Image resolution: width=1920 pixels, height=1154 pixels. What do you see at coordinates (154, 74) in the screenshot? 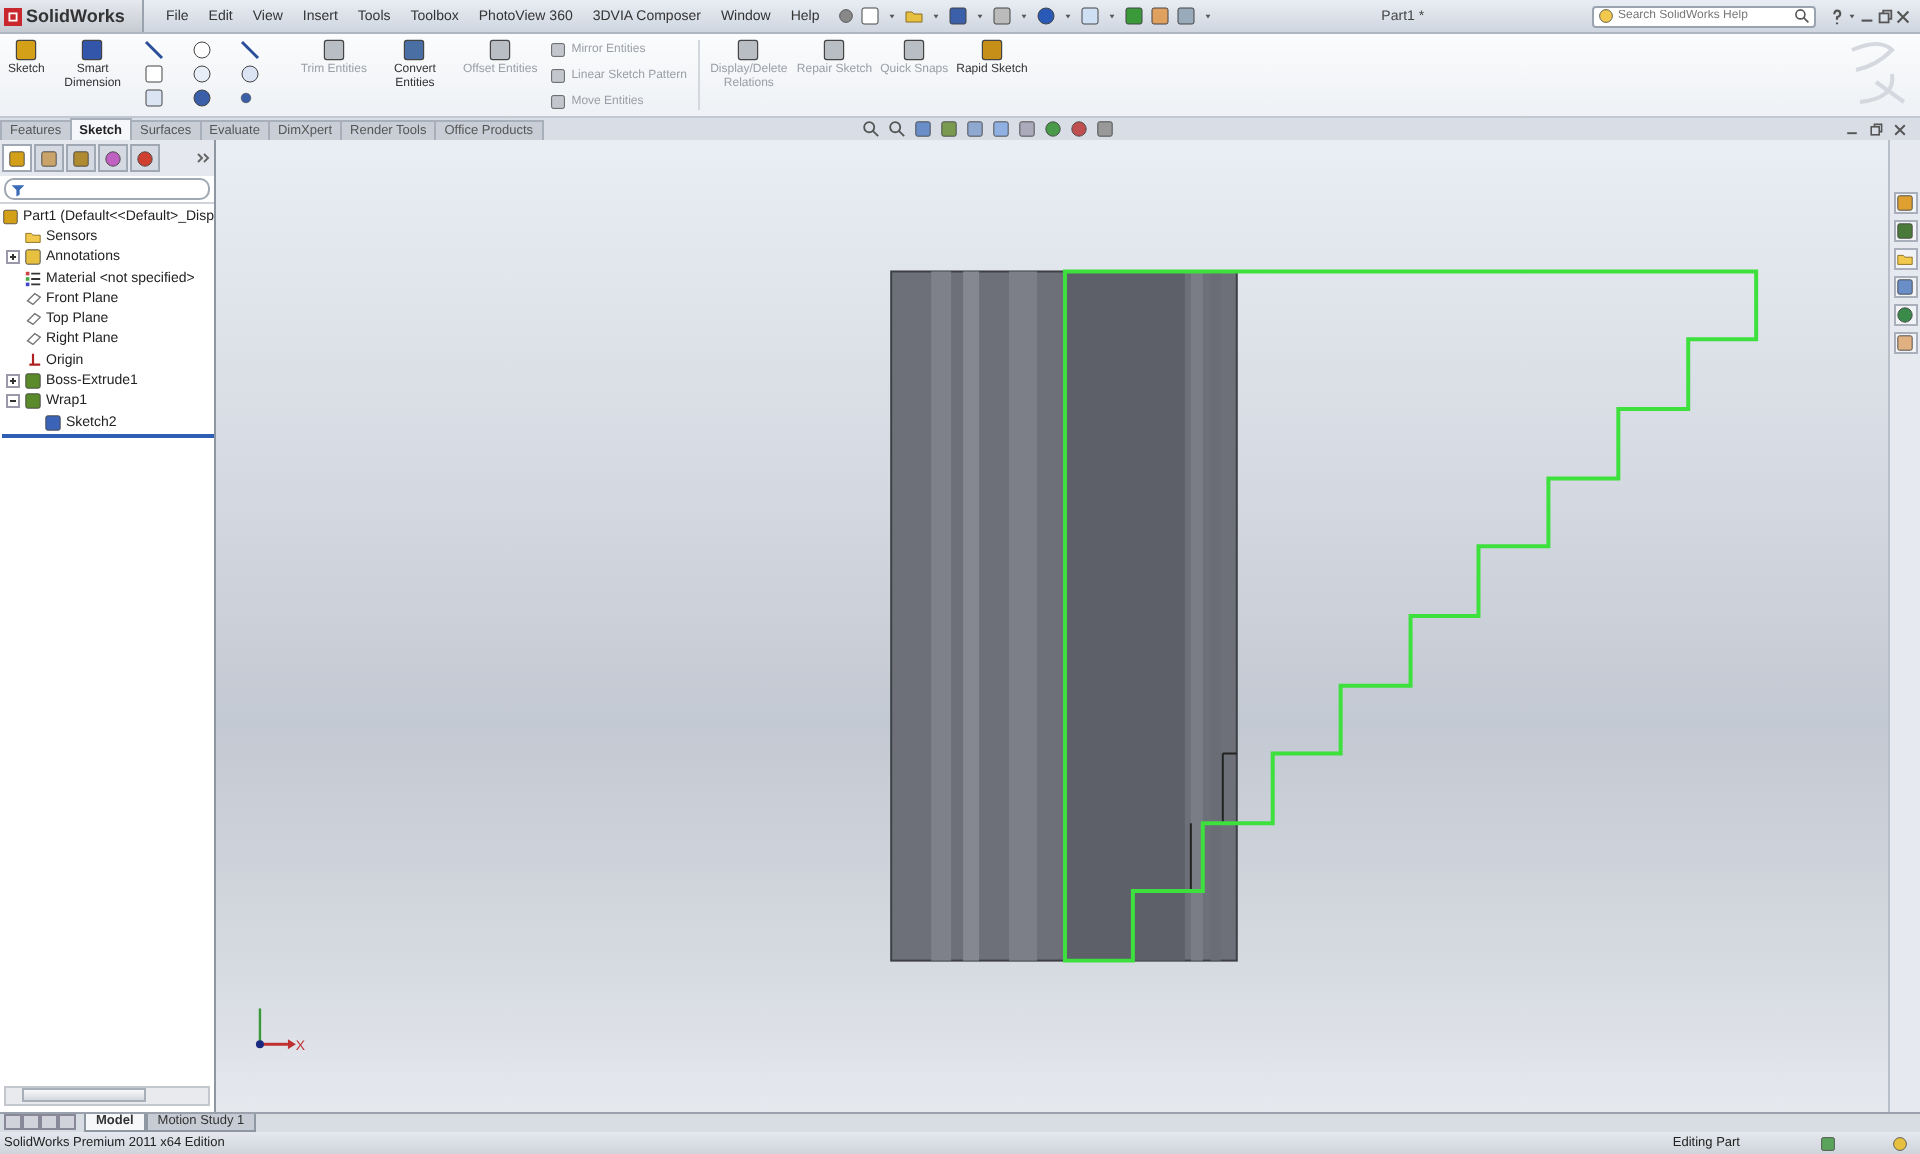
I see `rectangle-tool-icon` at bounding box center [154, 74].